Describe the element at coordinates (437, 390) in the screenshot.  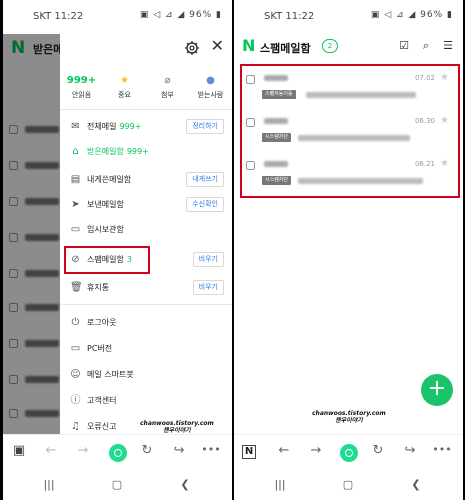
I see `compose-fab: +` at that location.